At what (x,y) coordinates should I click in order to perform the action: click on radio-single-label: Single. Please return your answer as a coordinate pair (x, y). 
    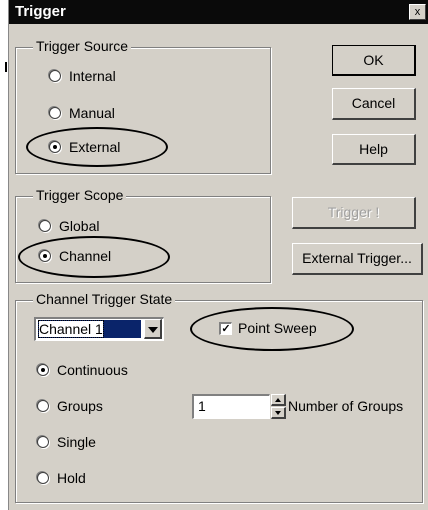
    Looking at the image, I should click on (76, 442).